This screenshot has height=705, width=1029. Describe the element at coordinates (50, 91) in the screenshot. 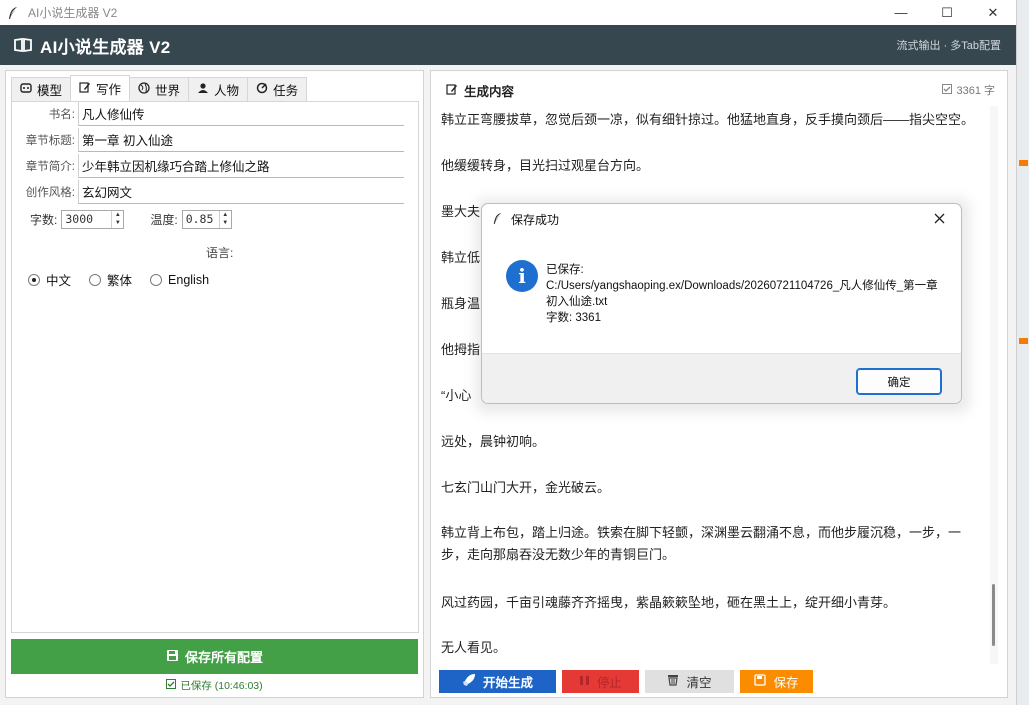

I see `tab-label: 模型` at that location.